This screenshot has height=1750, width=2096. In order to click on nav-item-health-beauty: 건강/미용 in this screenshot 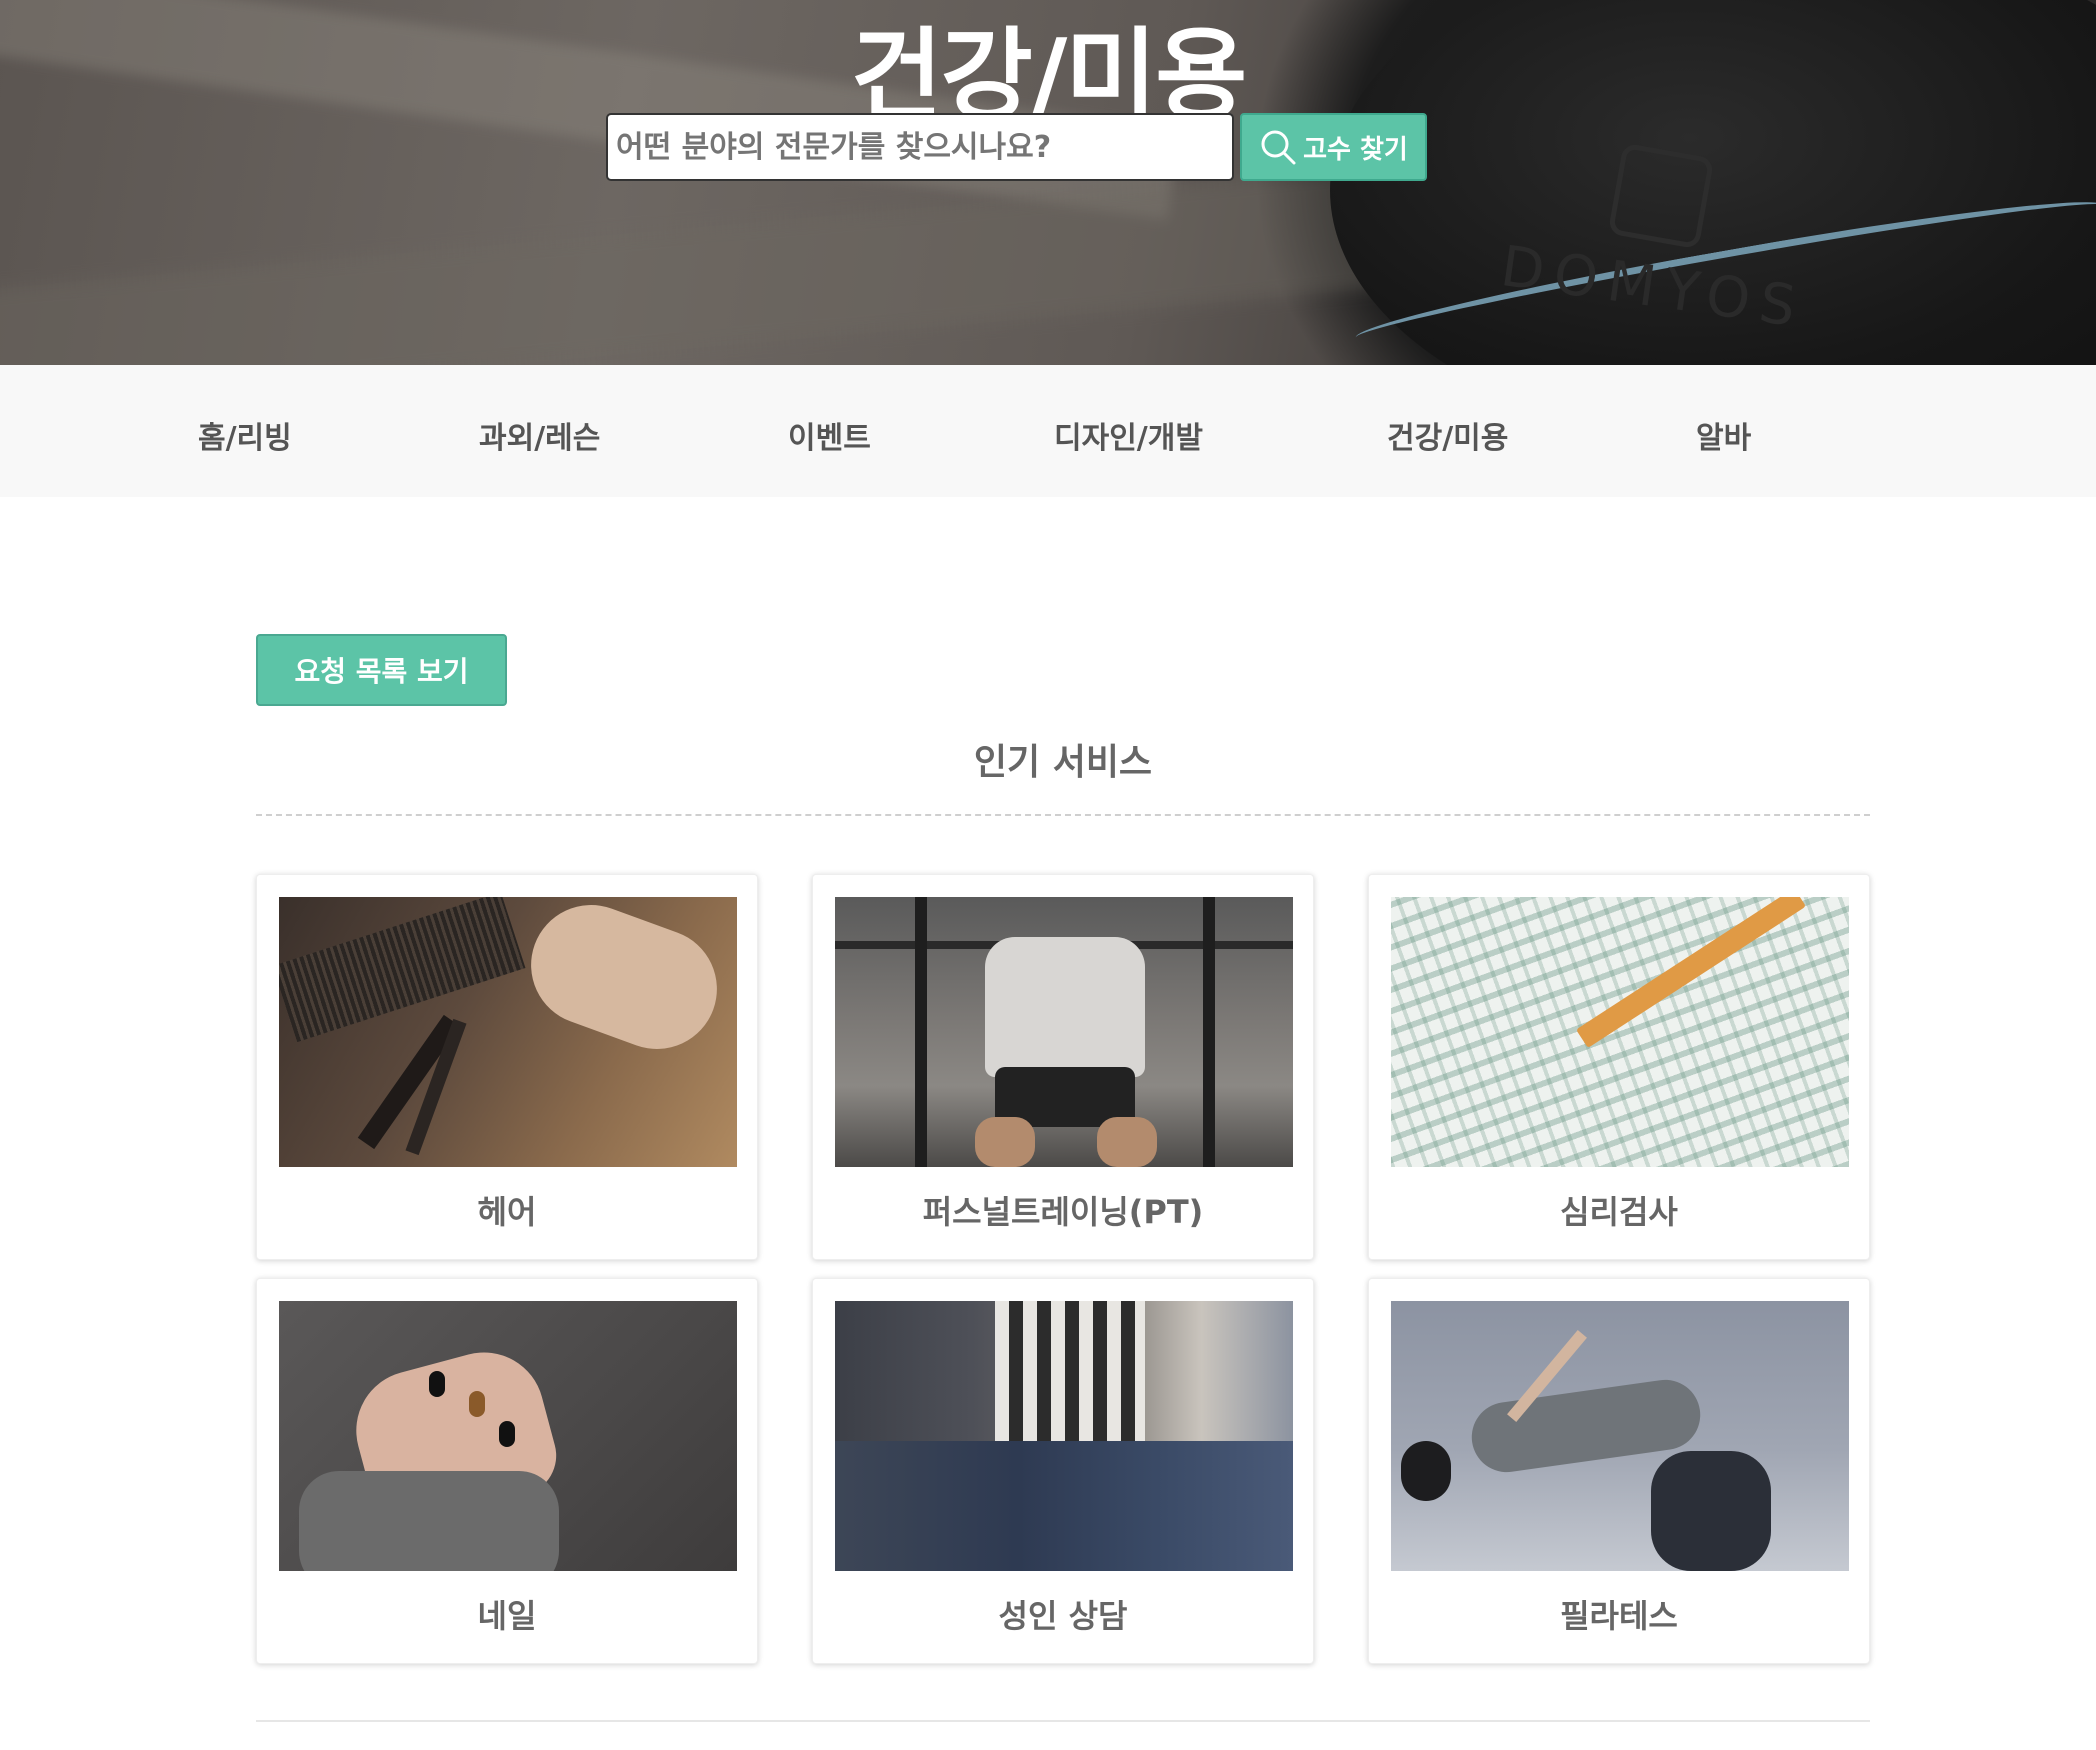, I will do `click(1447, 435)`.